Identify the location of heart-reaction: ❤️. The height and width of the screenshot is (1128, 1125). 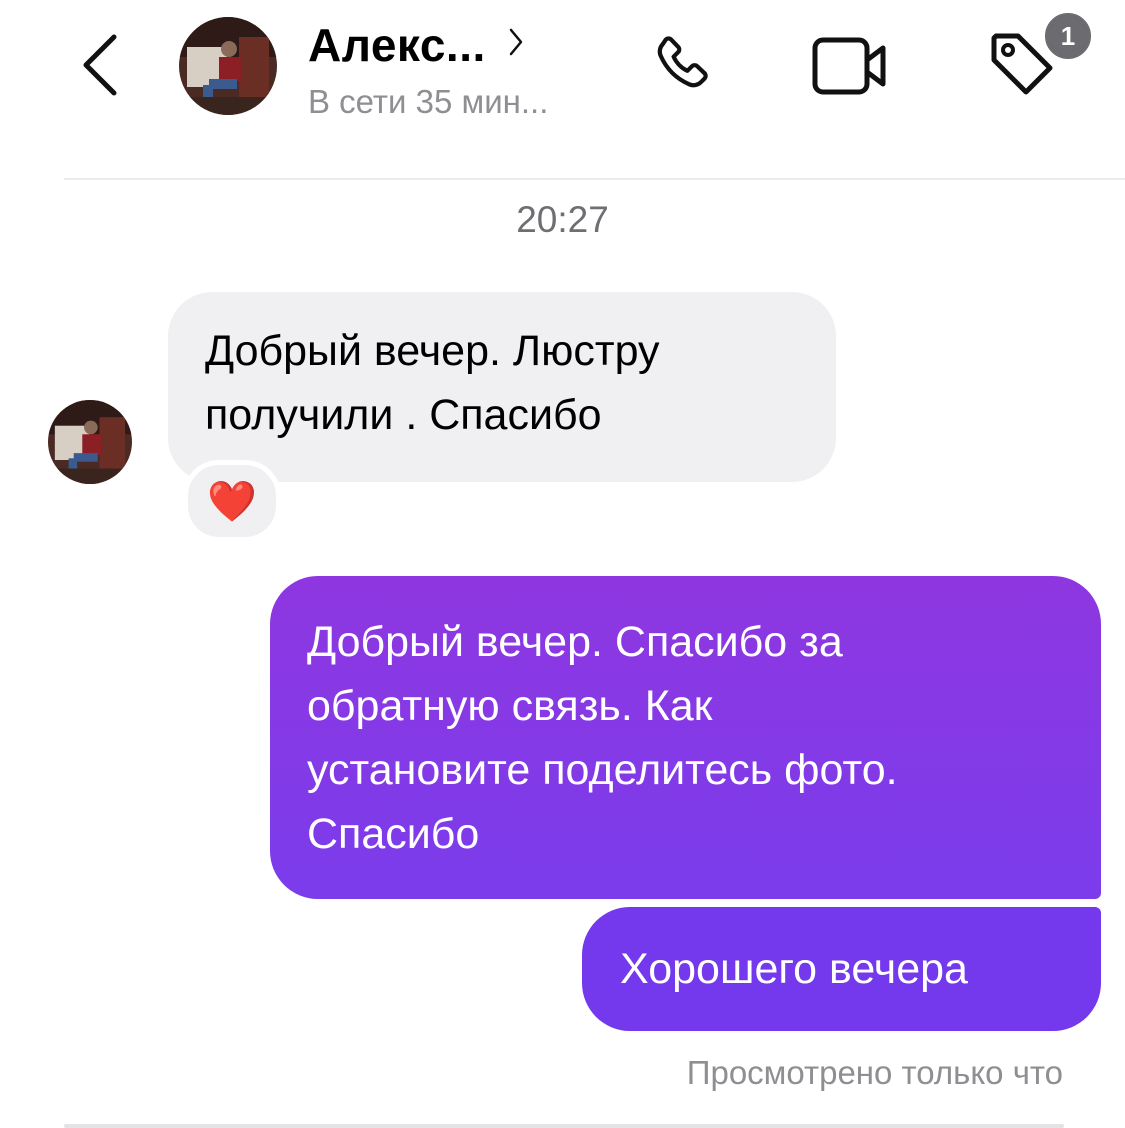
(232, 501).